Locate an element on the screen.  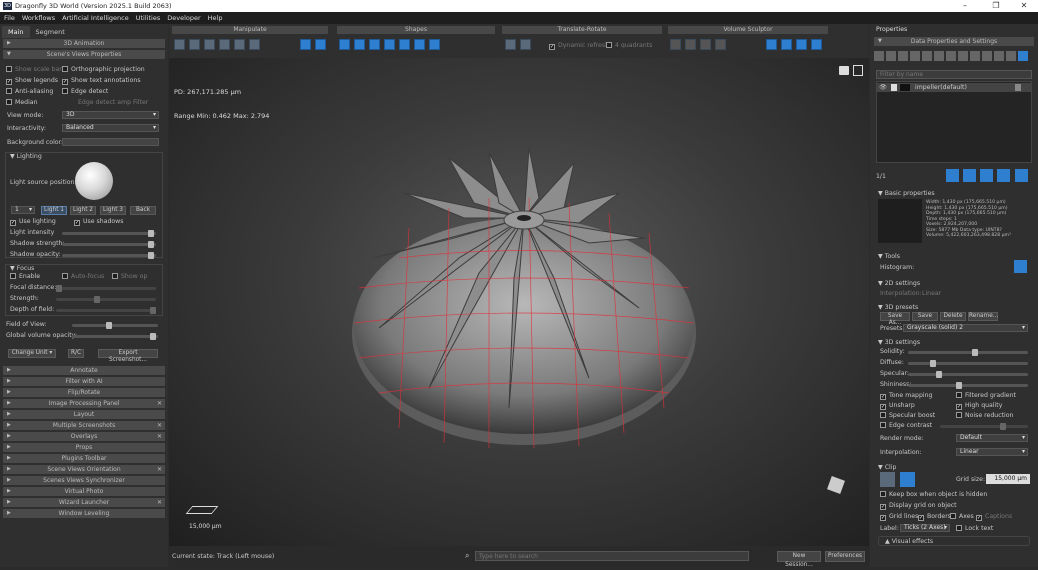
rotate-tool-icon is located at coordinates (209, 44).